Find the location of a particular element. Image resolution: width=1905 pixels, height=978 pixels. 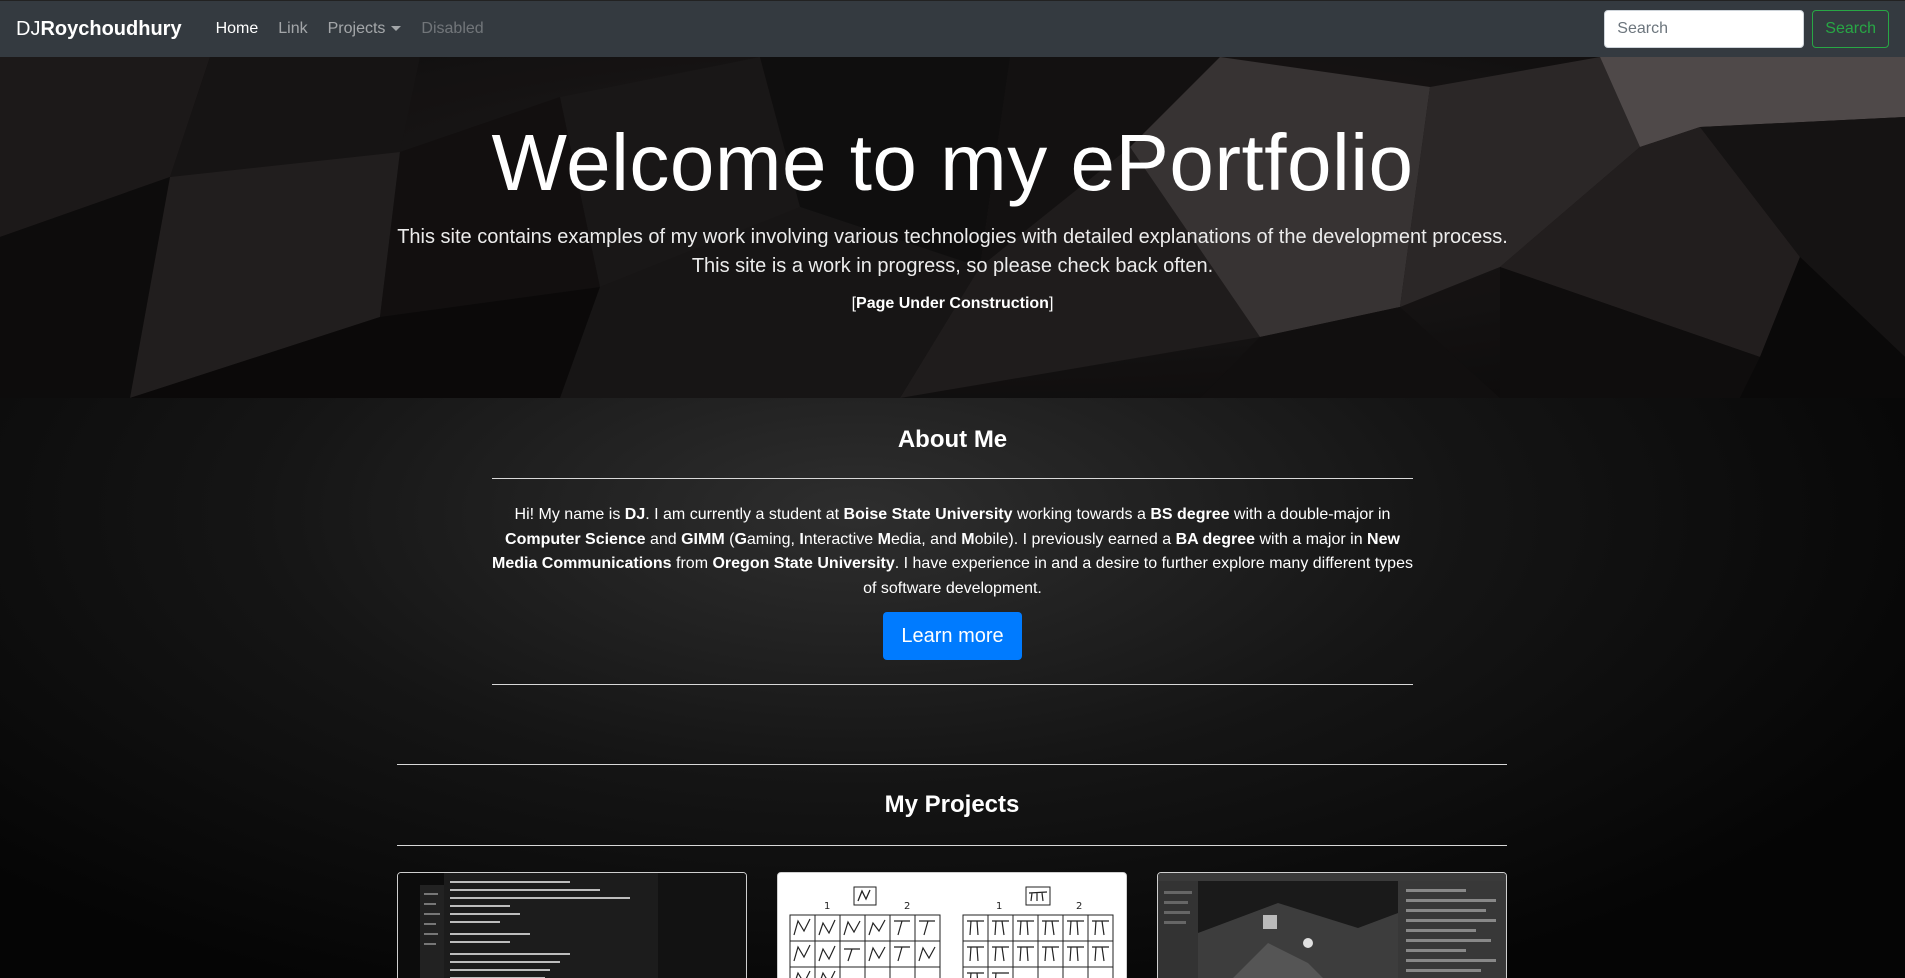

about-text-bold: DJ is located at coordinates (635, 514).